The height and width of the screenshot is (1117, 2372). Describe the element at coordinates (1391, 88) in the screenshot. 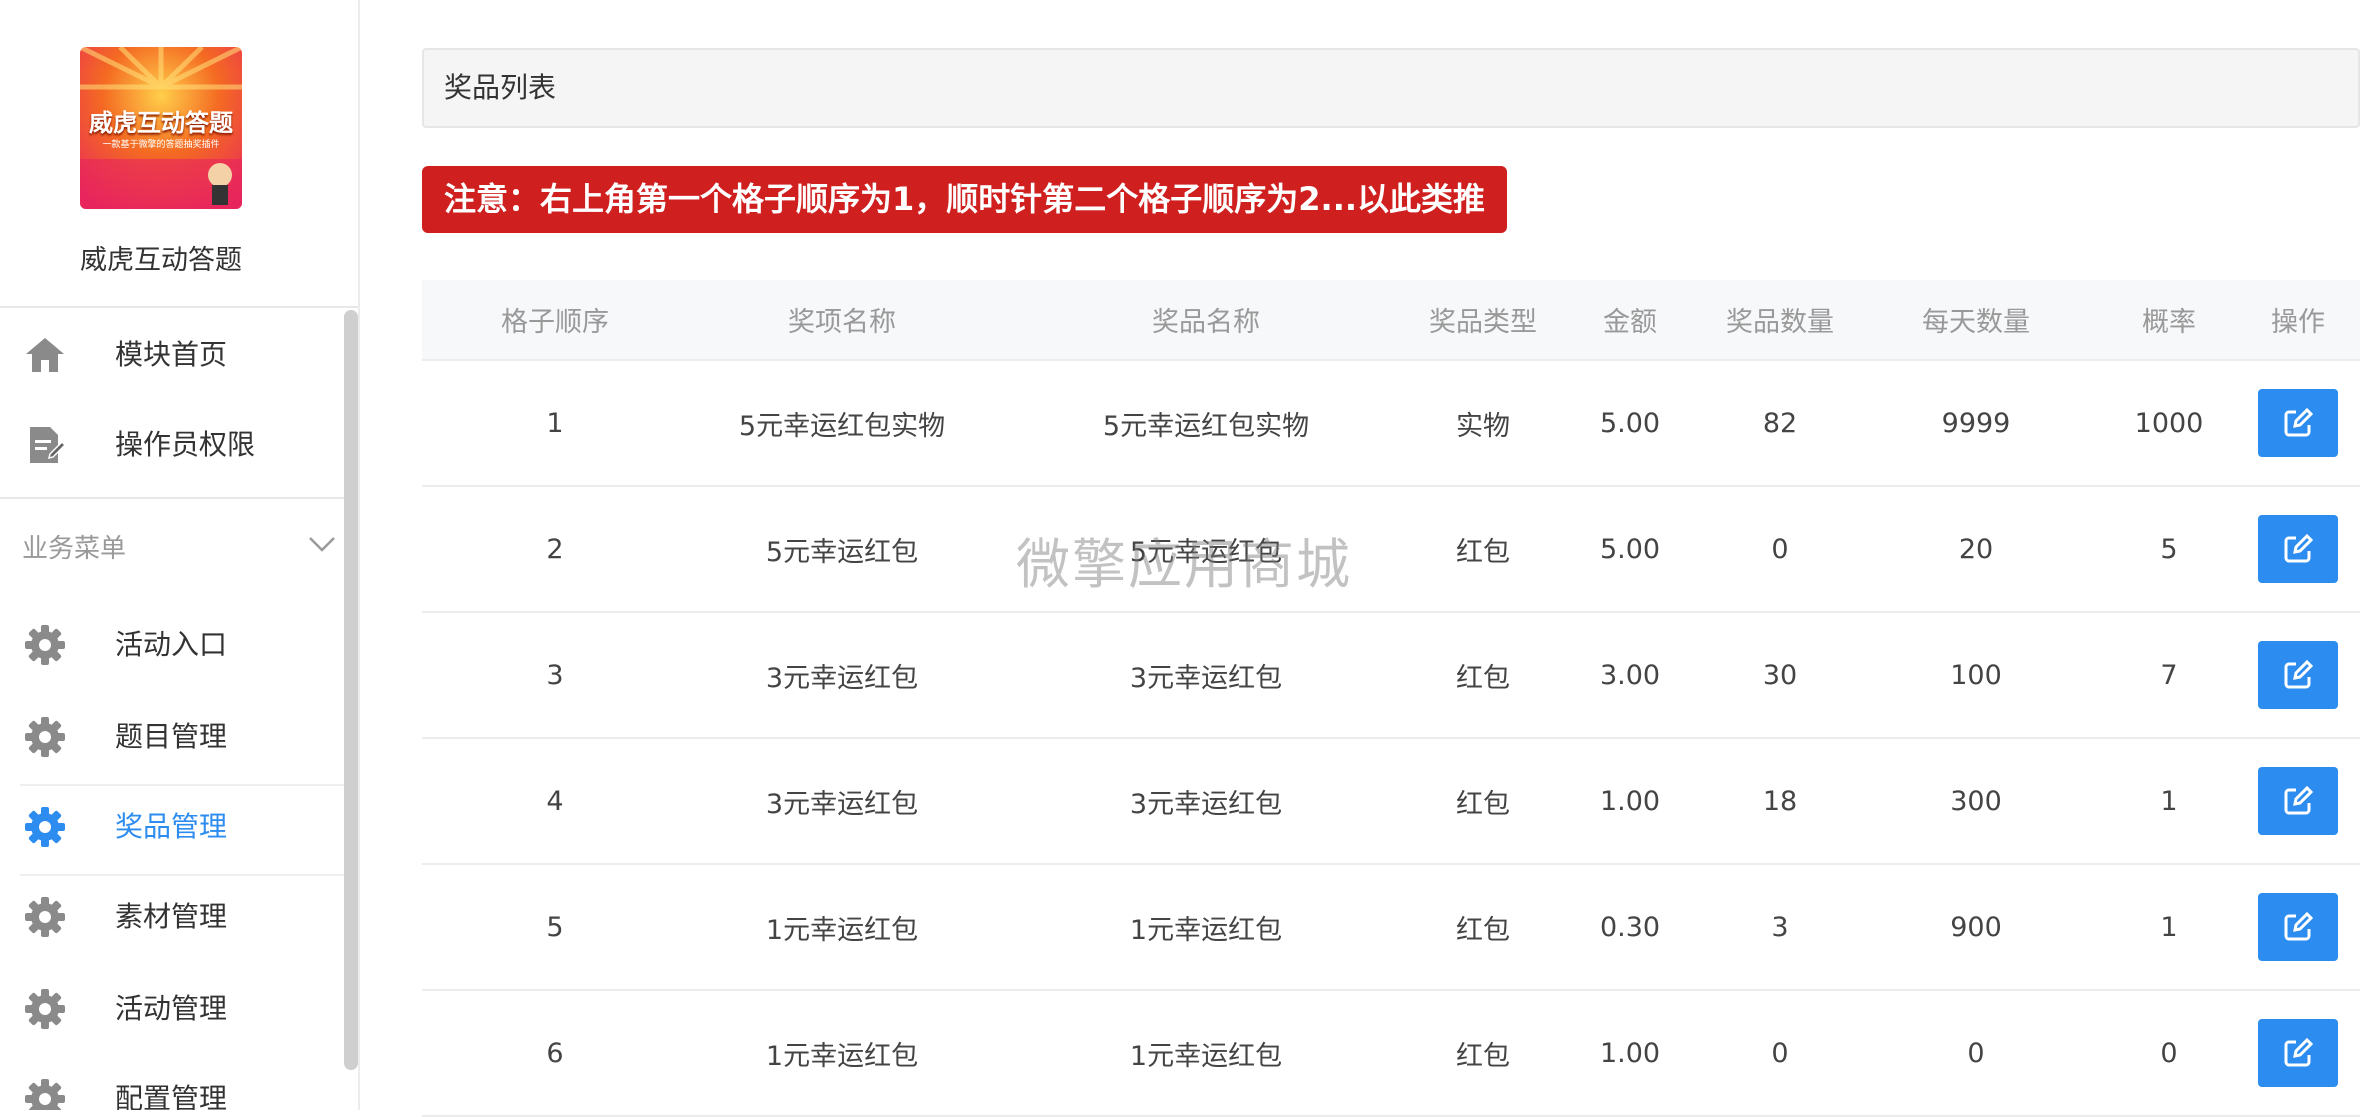

I see `panel-header: 奖品列表` at that location.